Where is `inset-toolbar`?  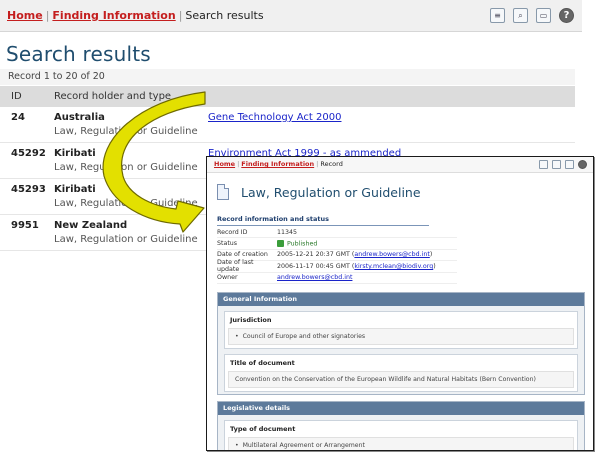
inset-toolbar is located at coordinates (563, 164).